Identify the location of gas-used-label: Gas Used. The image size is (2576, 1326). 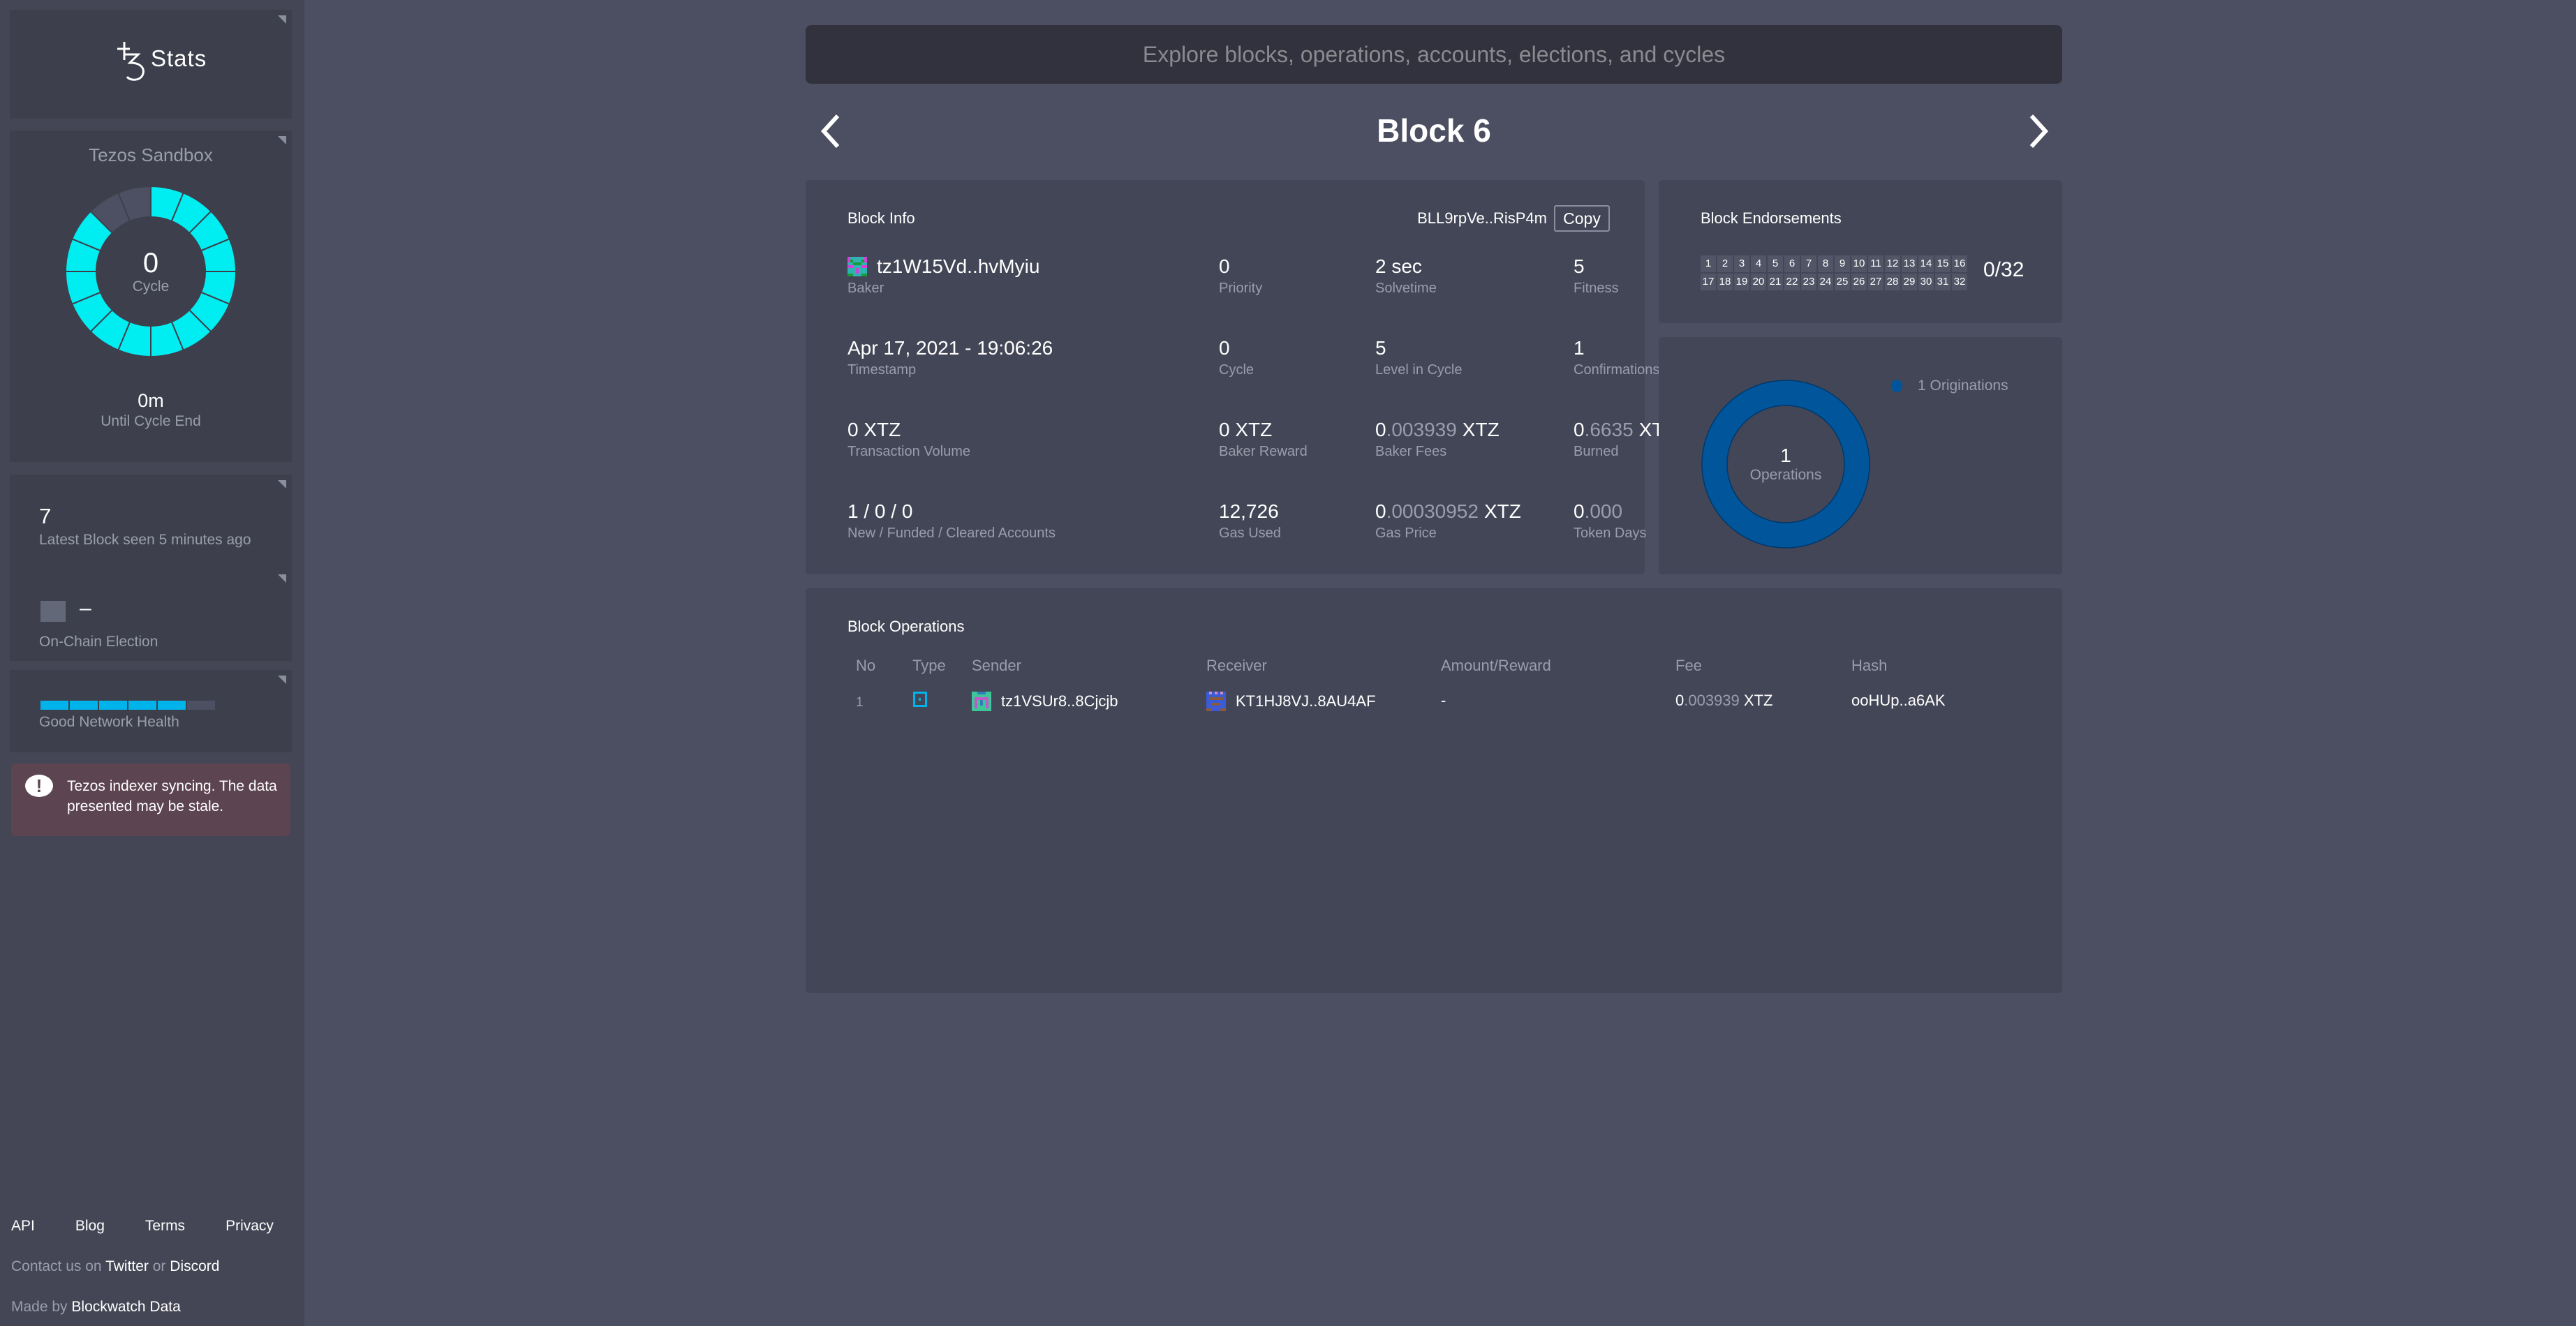
(1250, 533).